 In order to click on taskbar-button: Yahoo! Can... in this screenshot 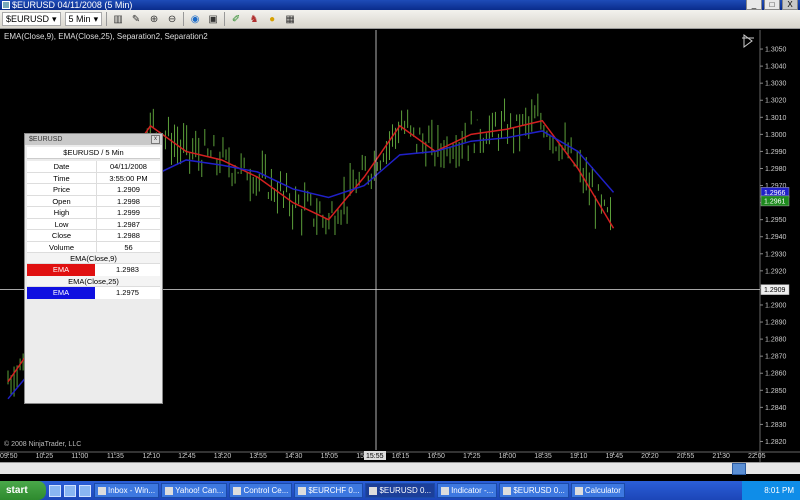, I will do `click(194, 490)`.